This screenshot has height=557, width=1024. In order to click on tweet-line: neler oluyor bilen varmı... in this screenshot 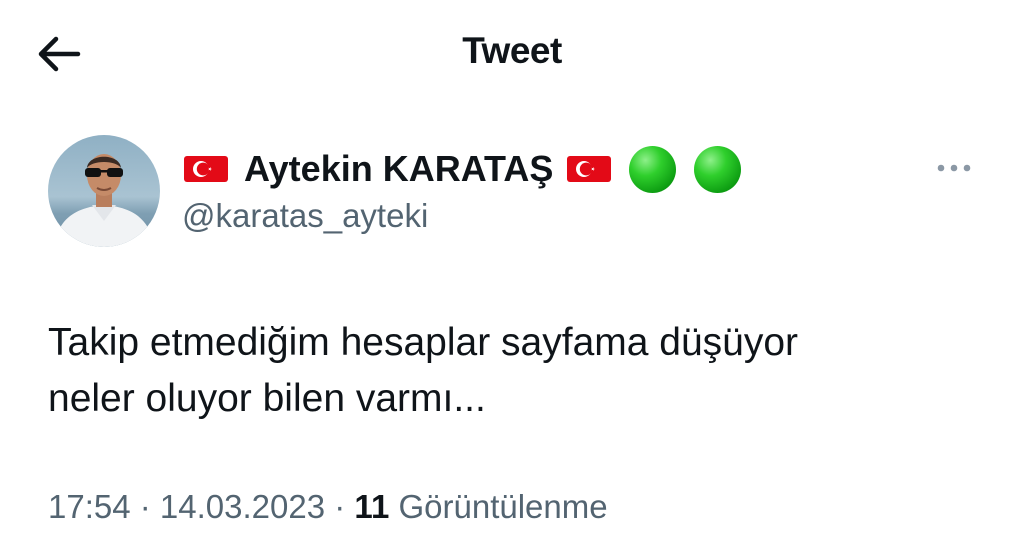, I will do `click(267, 398)`.